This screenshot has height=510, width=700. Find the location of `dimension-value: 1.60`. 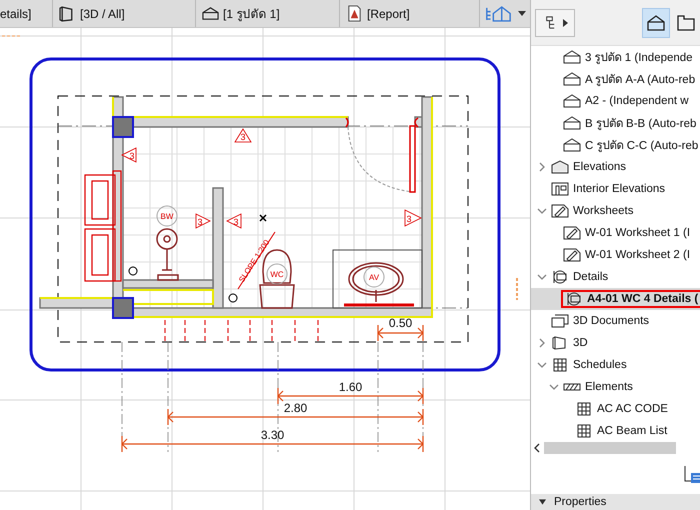

dimension-value: 1.60 is located at coordinates (350, 387).